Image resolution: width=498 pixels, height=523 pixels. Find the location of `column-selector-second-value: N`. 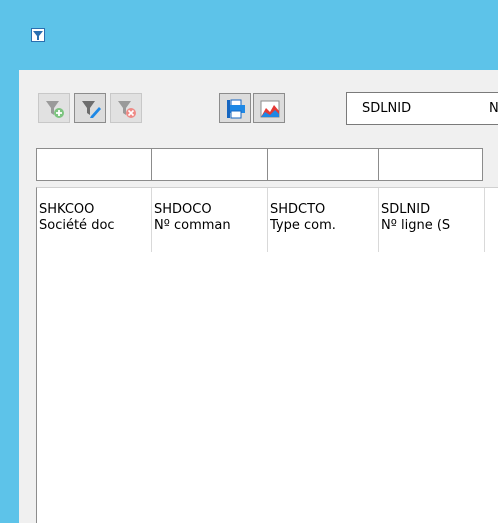

column-selector-second-value: N is located at coordinates (493, 108).